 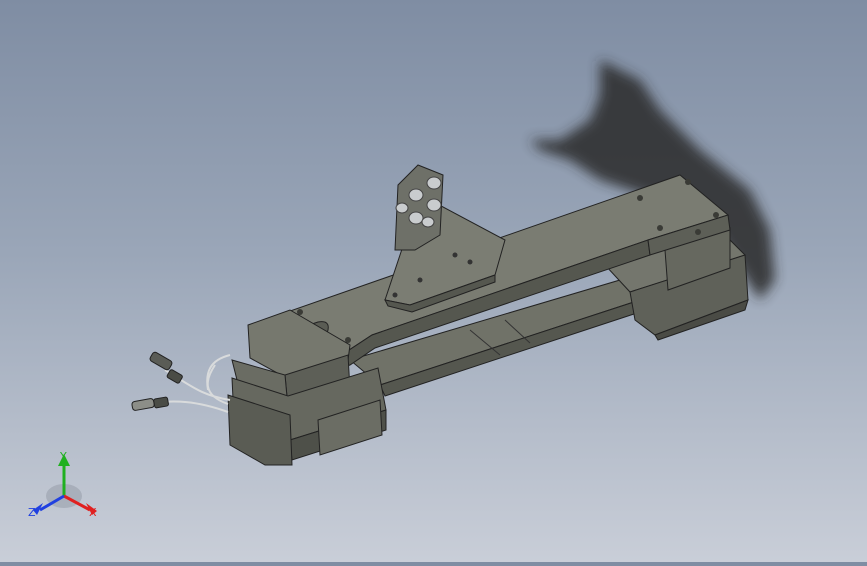 What do you see at coordinates (32, 512) in the screenshot?
I see `z-axis-label: Z` at bounding box center [32, 512].